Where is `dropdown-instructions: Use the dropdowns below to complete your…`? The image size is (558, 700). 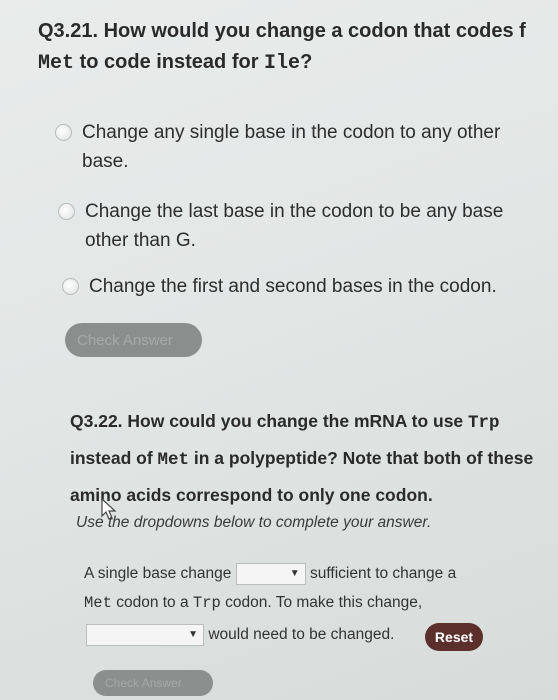
dropdown-instructions: Use the dropdowns below to complete your… is located at coordinates (254, 522).